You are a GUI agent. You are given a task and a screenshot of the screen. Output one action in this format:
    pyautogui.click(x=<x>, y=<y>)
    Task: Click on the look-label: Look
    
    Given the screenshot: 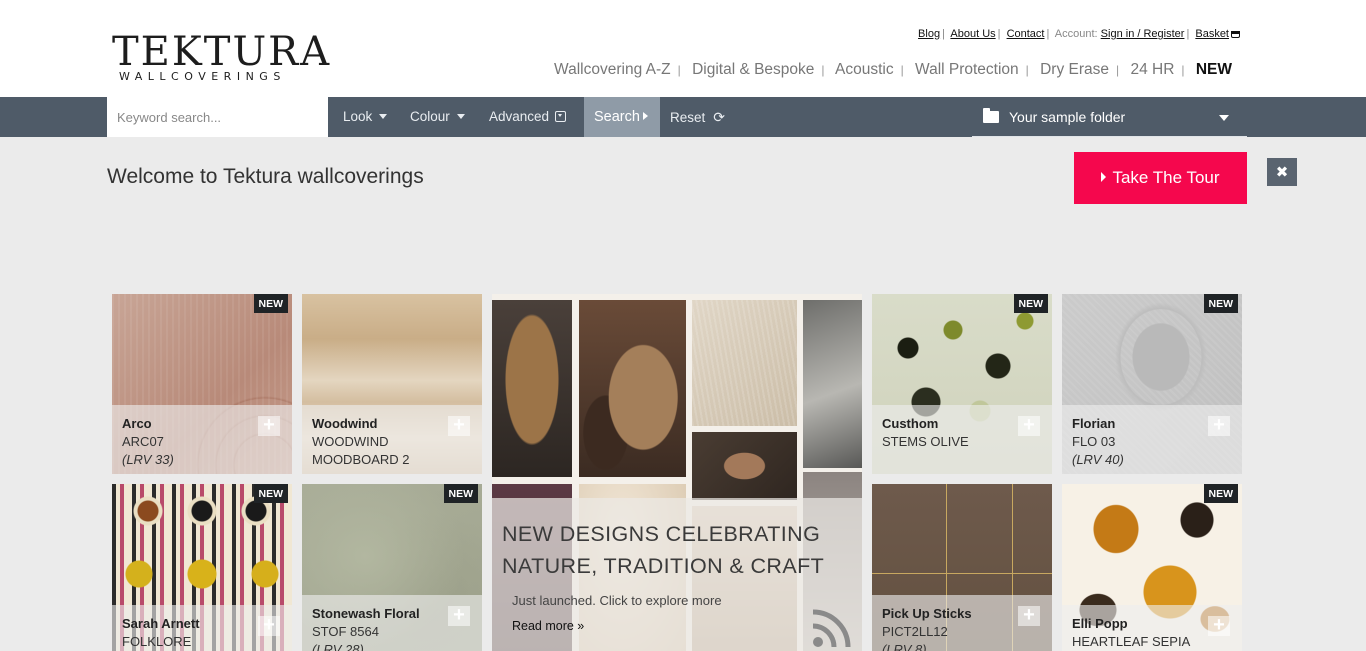 What is the action you would take?
    pyautogui.click(x=358, y=116)
    